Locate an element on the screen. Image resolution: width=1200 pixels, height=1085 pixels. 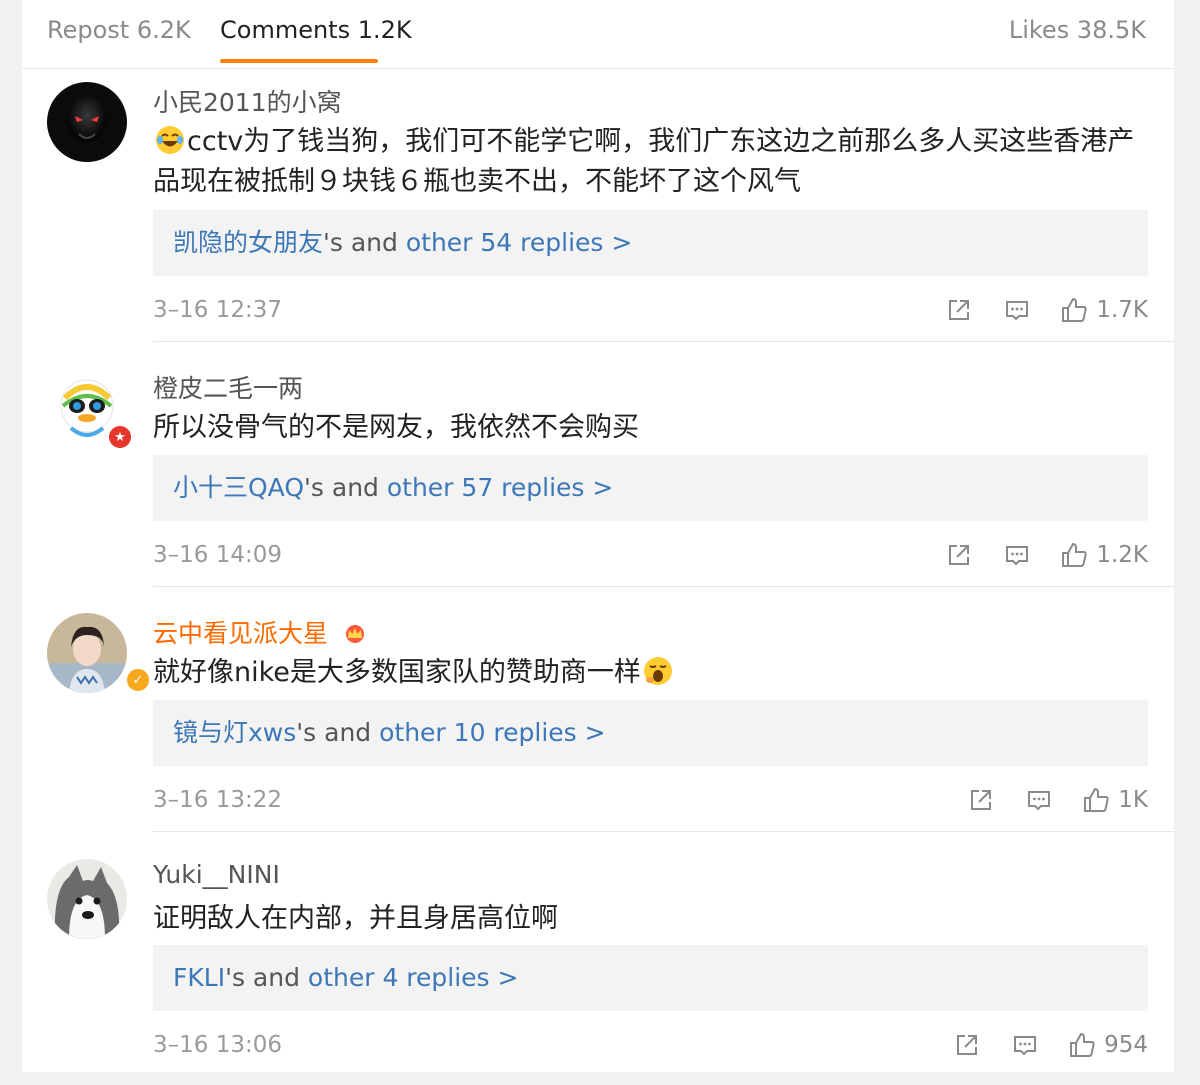
like-button: 1K is located at coordinates (1115, 800).